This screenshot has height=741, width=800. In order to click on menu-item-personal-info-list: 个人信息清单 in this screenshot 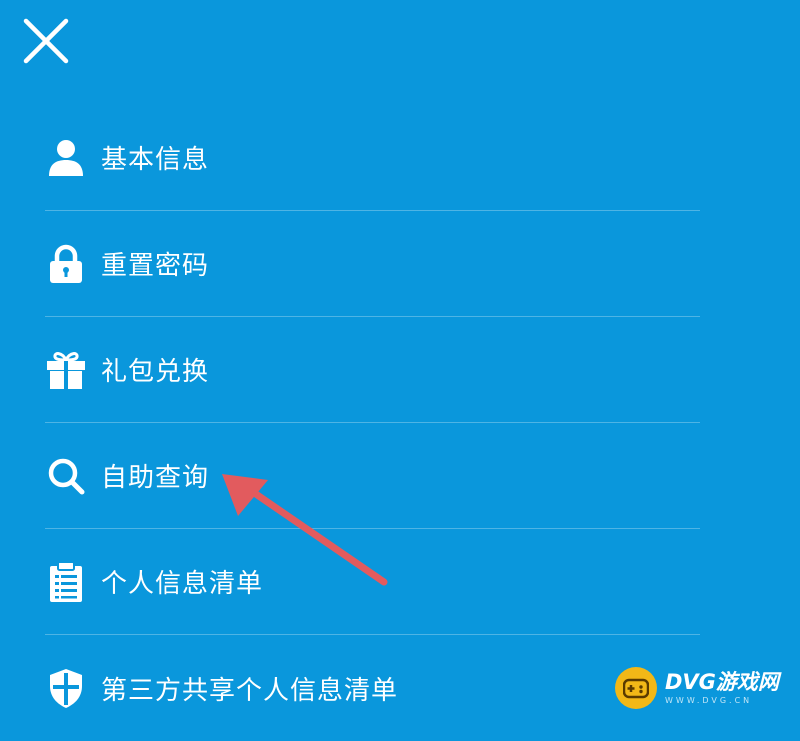, I will do `click(372, 582)`.